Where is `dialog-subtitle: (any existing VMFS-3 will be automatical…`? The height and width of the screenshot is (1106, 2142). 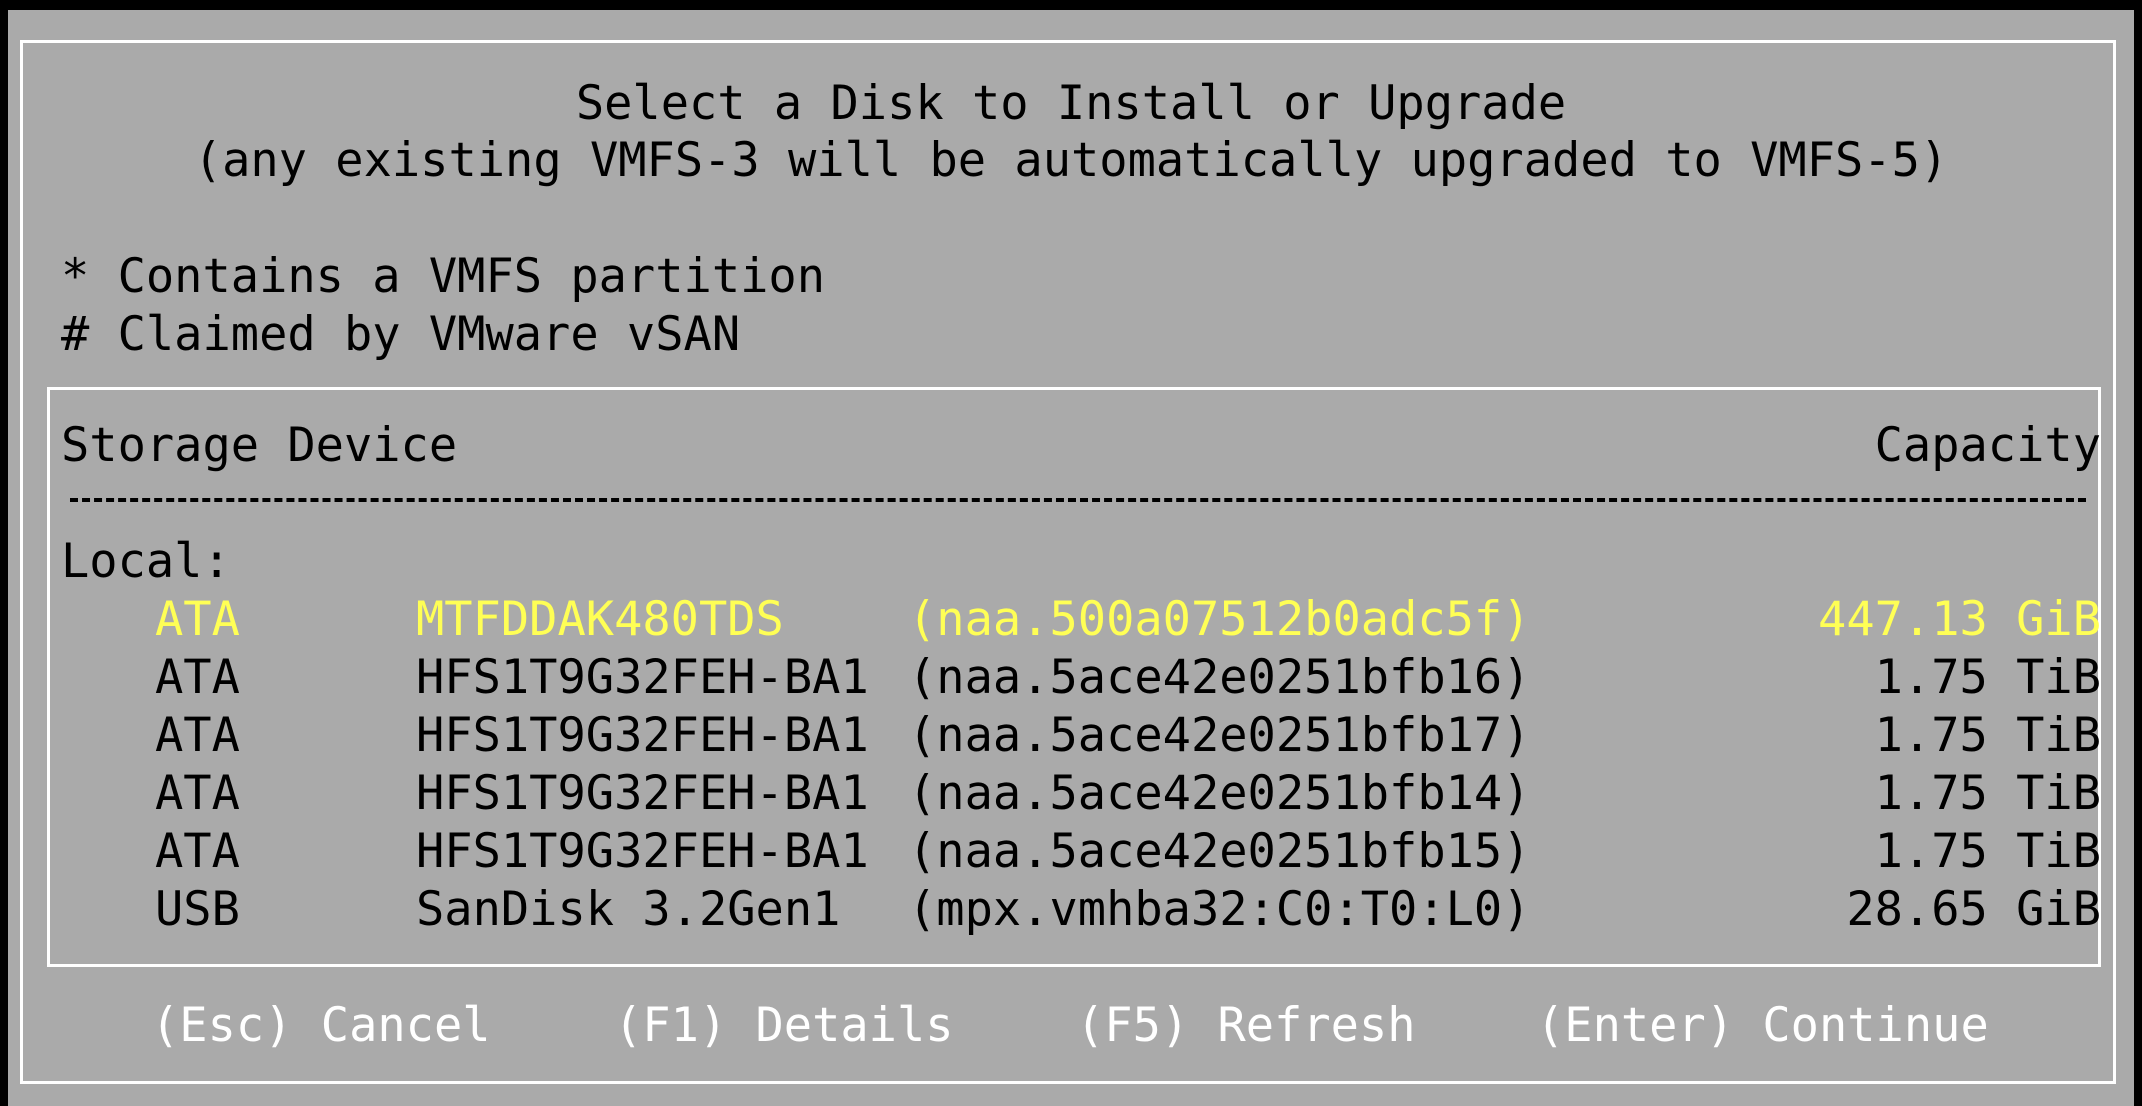
dialog-subtitle: (any existing VMFS-3 will be automatical… is located at coordinates (1071, 160).